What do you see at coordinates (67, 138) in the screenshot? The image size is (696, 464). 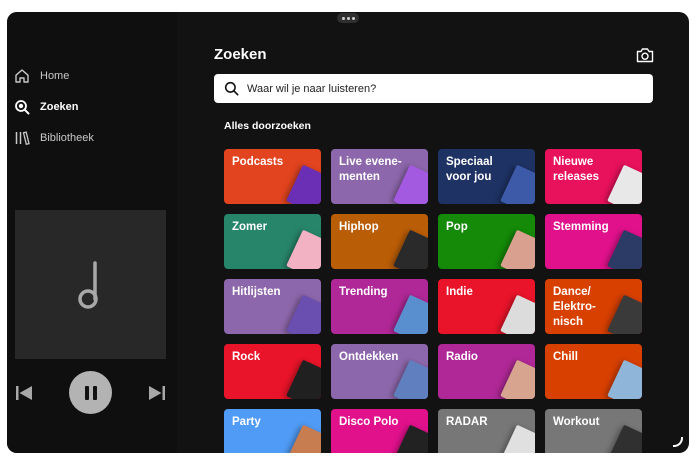 I see `sidebar-item-label: Bibliotheek` at bounding box center [67, 138].